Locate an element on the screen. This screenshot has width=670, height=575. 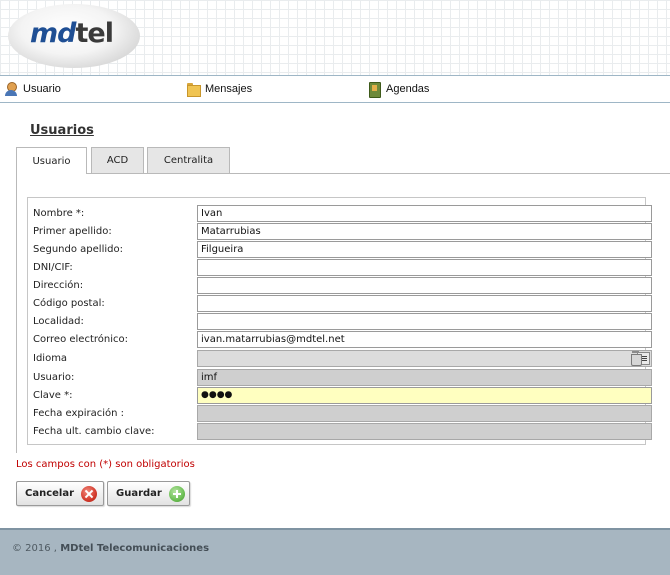
save-button-label: Guardar is located at coordinates (139, 493).